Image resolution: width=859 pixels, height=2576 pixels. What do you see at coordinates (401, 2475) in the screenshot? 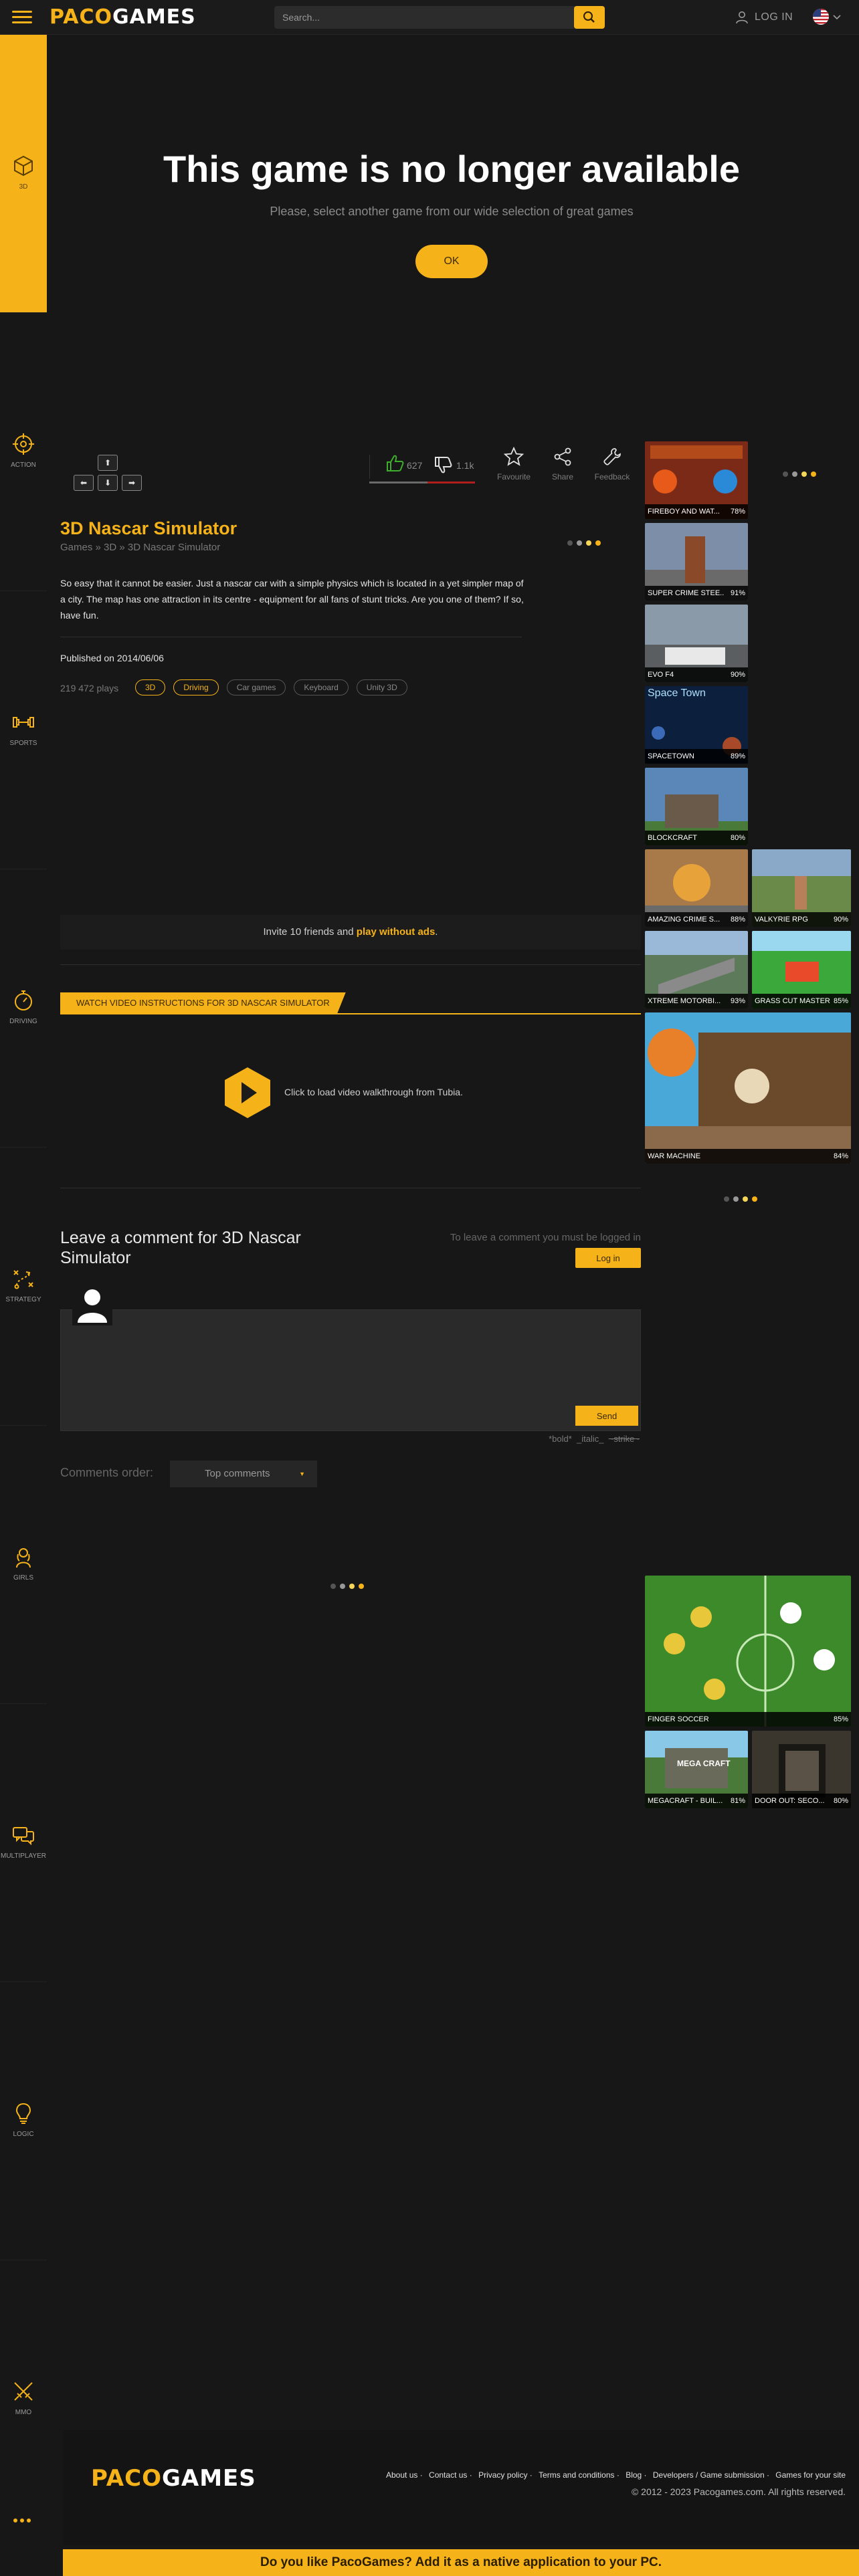
I see `footer-link-about: About us` at bounding box center [401, 2475].